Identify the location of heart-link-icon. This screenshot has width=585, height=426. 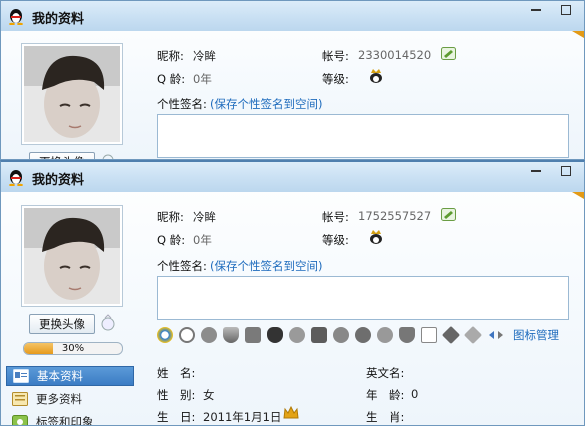
(187, 335).